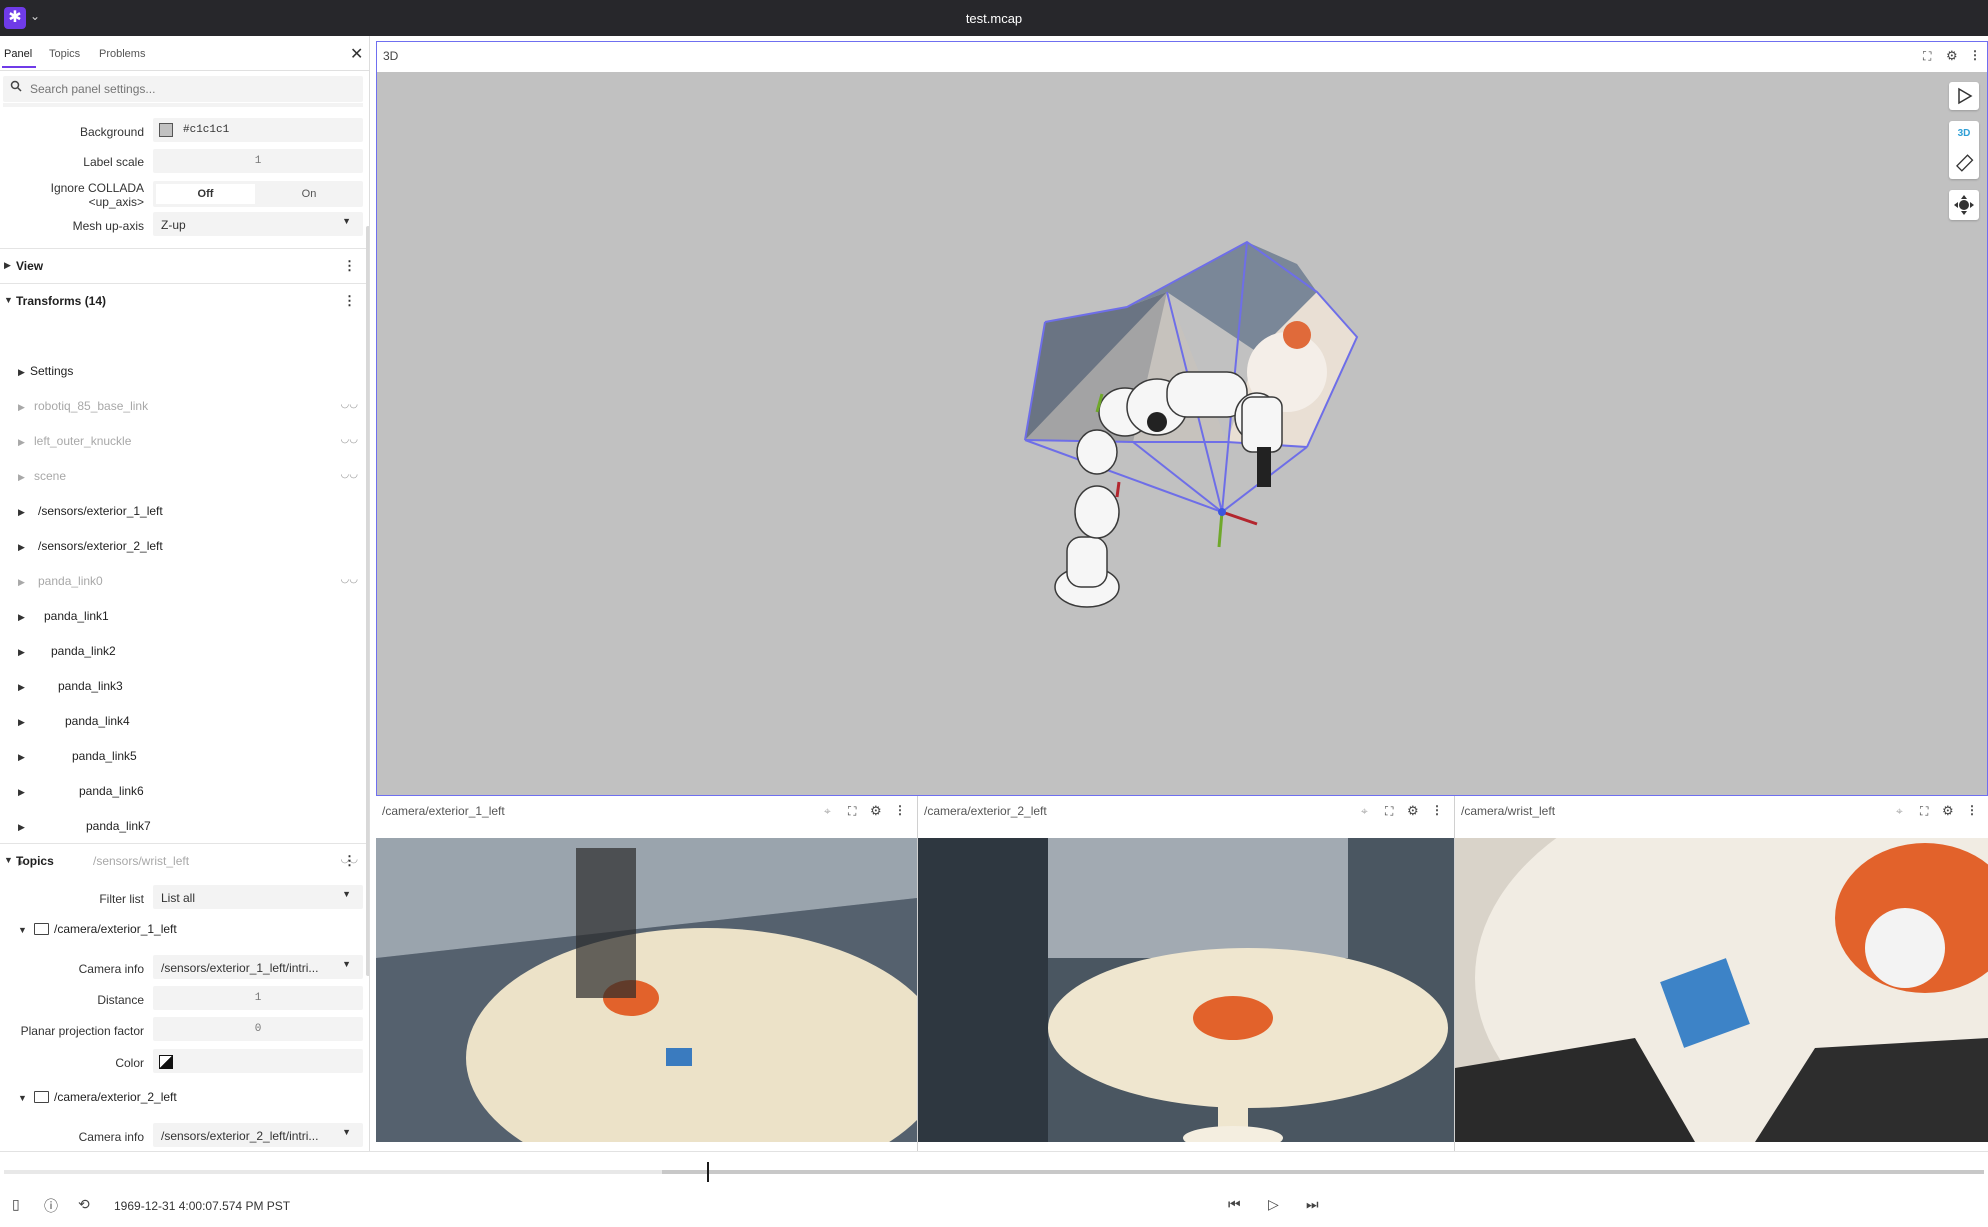  I want to click on transform-row: ▶ panda_link2, so click(184, 653).